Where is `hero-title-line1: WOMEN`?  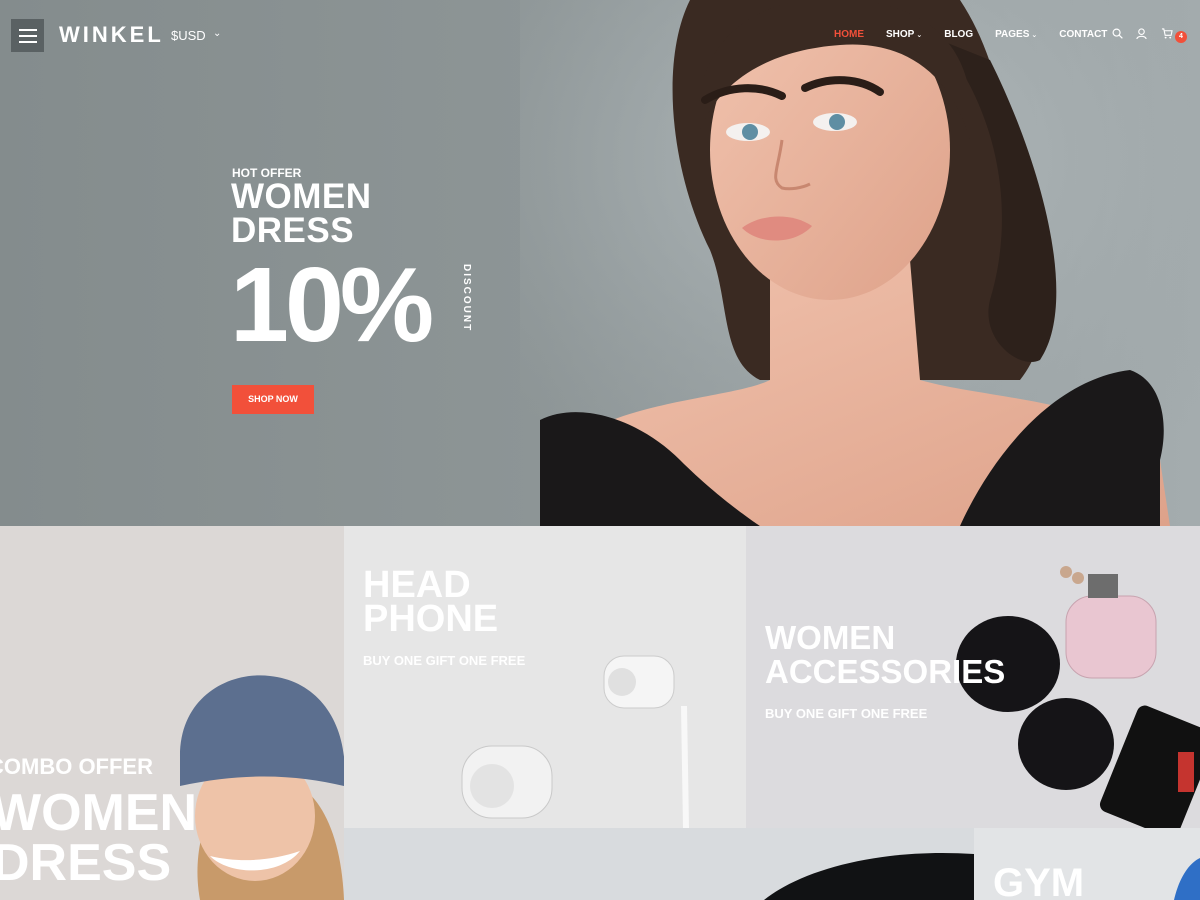 hero-title-line1: WOMEN is located at coordinates (301, 196).